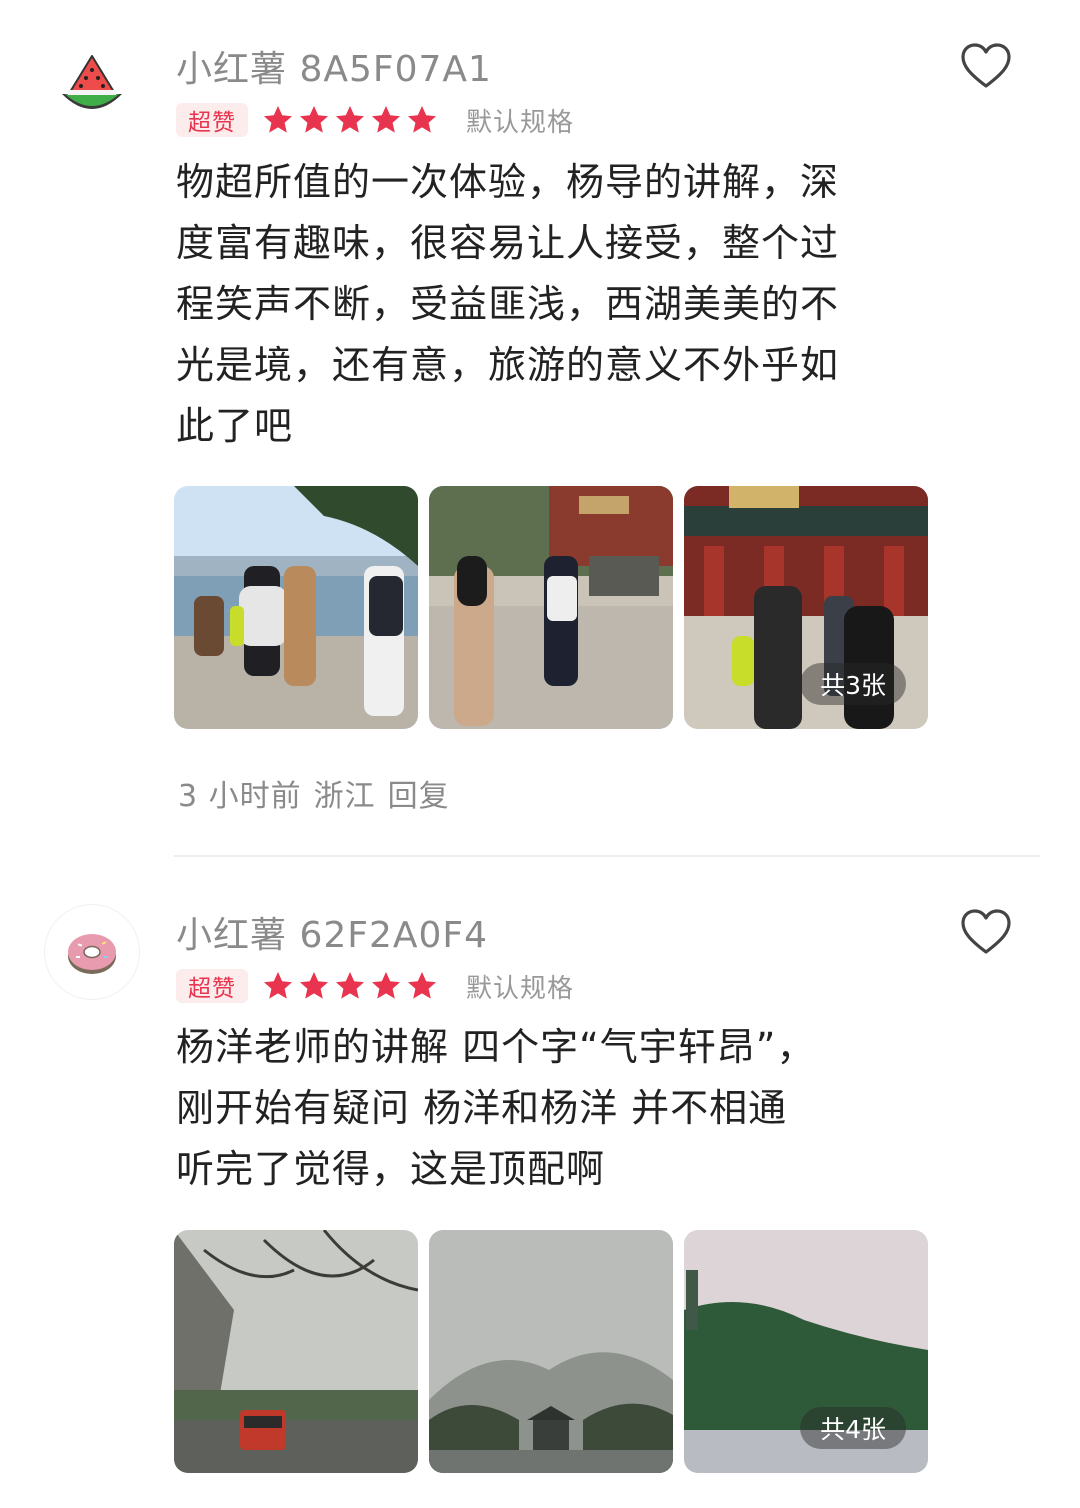 Image resolution: width=1080 pixels, height=1508 pixels. I want to click on photo-grid: 共3张, so click(556, 607).